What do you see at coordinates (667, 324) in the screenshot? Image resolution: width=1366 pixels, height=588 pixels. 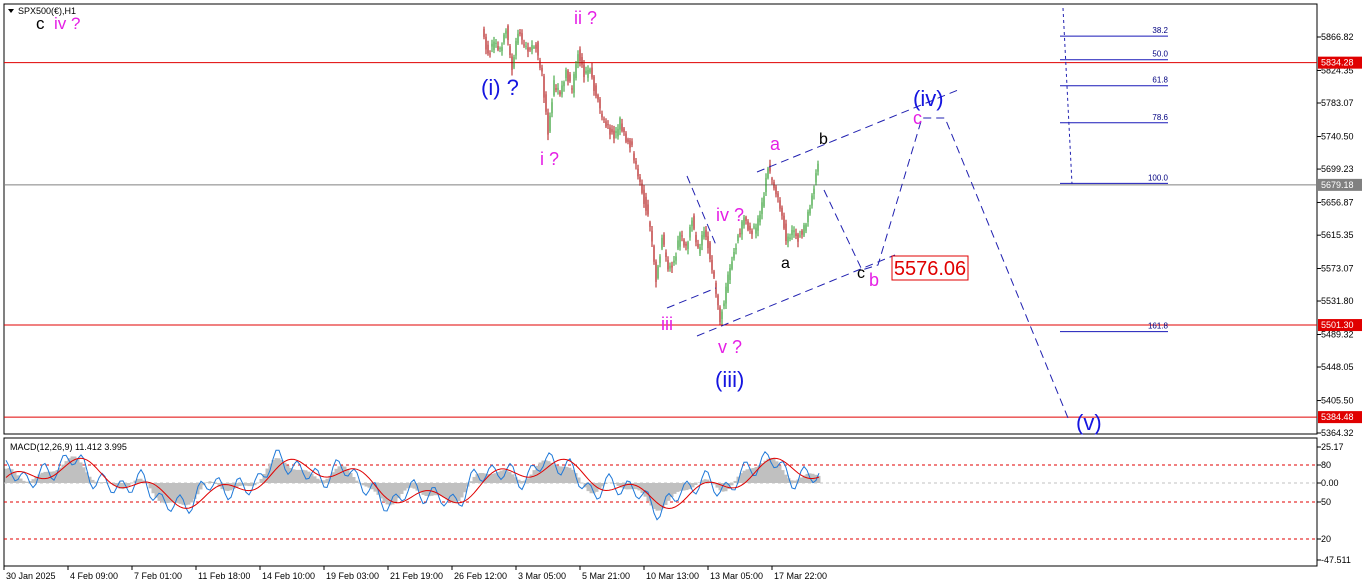 I see `wave-label-iii-small: iii` at bounding box center [667, 324].